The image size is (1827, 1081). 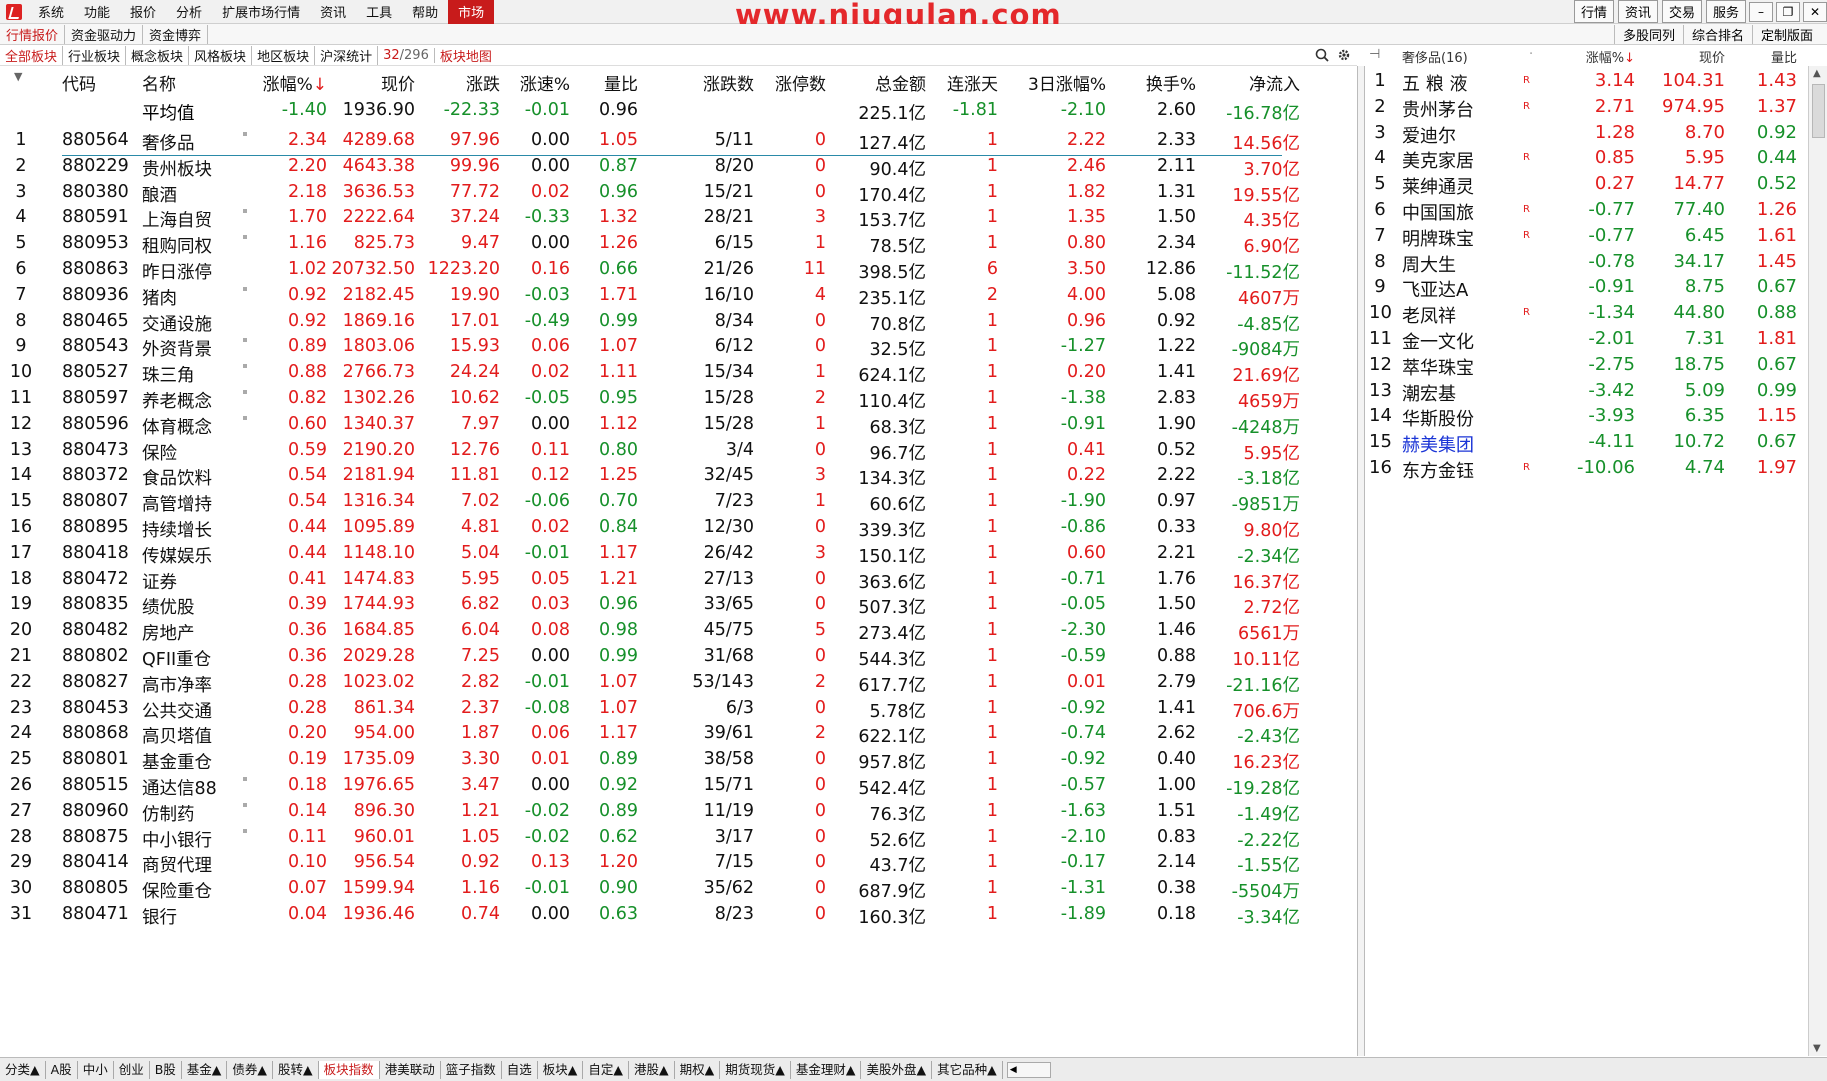 I want to click on bottom-tab: 债券▲, so click(x=250, y=1069).